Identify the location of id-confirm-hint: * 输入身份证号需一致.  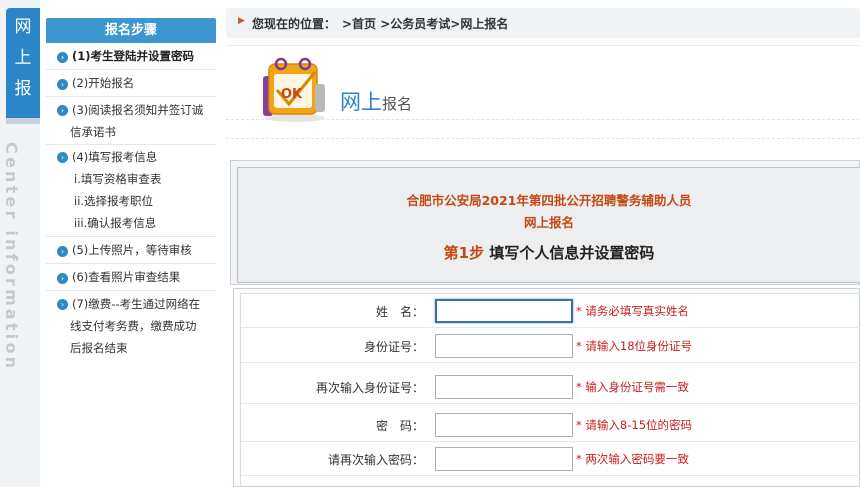
(632, 387).